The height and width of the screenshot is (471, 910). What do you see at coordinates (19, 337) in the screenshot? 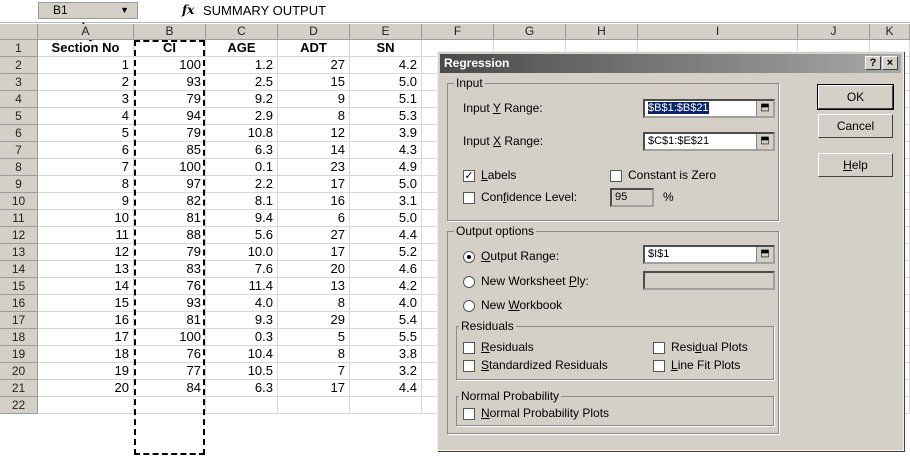
I see `row-header: 18` at bounding box center [19, 337].